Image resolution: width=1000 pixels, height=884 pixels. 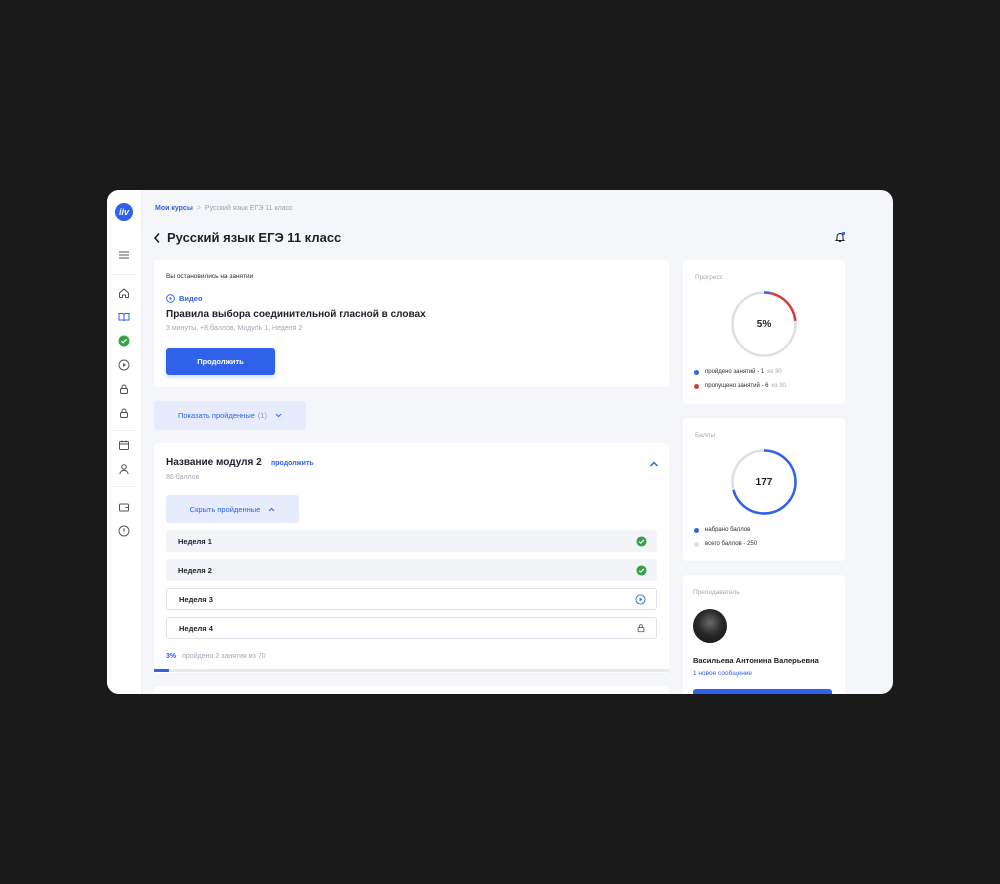 I want to click on module-progress-text: 3% пройдено 2 занятия из 70, so click(x=216, y=656).